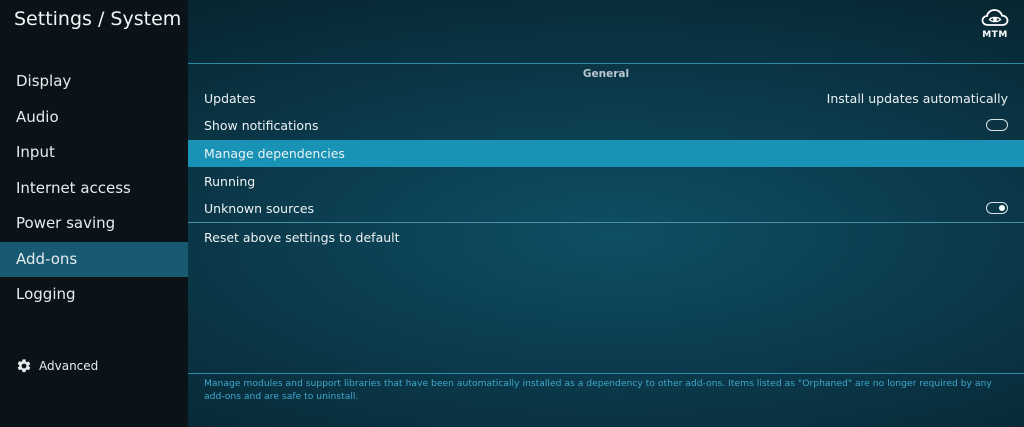  I want to click on setting-label: Show notifications, so click(261, 125).